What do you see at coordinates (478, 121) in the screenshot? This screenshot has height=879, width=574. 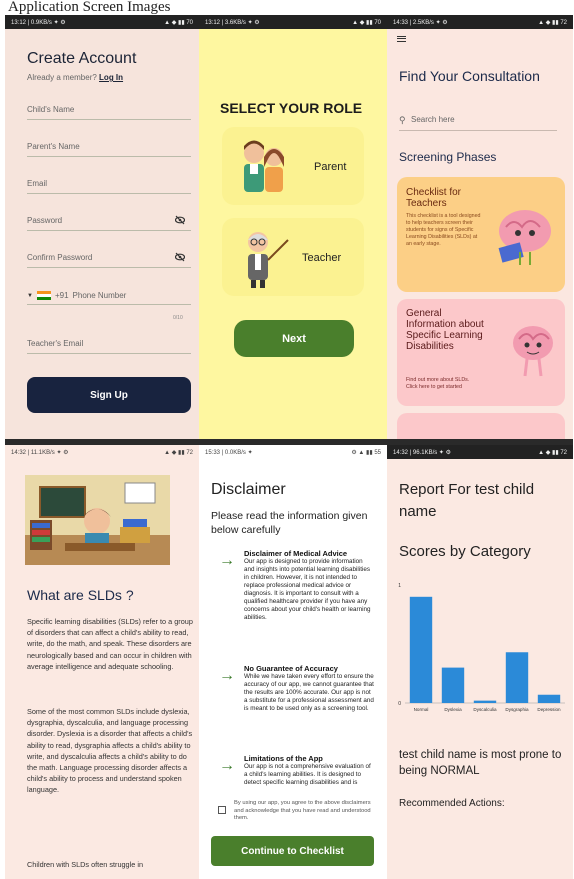 I see `search-input: ⚲ Search here` at bounding box center [478, 121].